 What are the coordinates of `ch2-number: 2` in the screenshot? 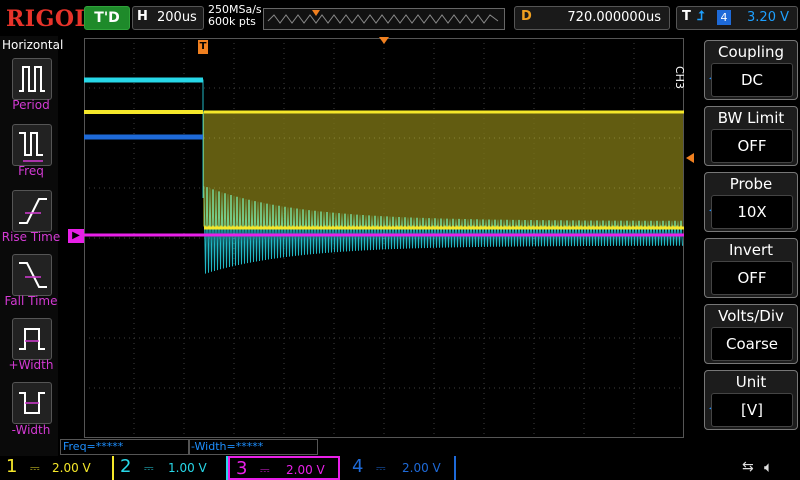 It's located at (126, 466).